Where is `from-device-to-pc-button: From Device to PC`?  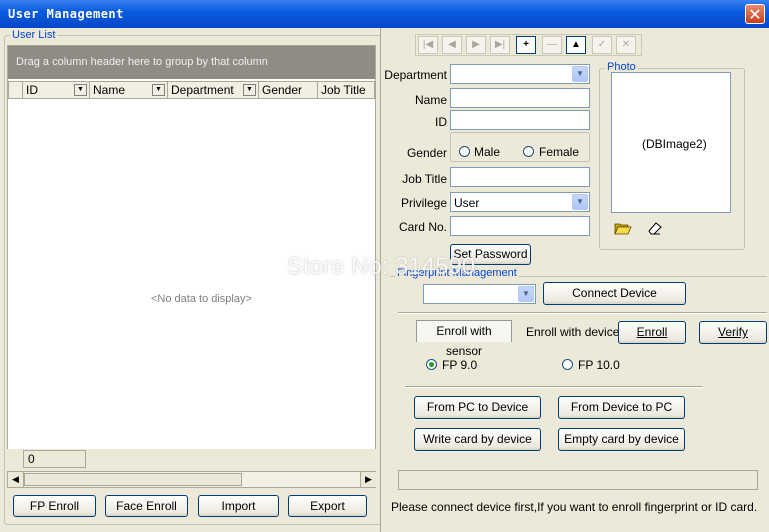 from-device-to-pc-button: From Device to PC is located at coordinates (621, 407).